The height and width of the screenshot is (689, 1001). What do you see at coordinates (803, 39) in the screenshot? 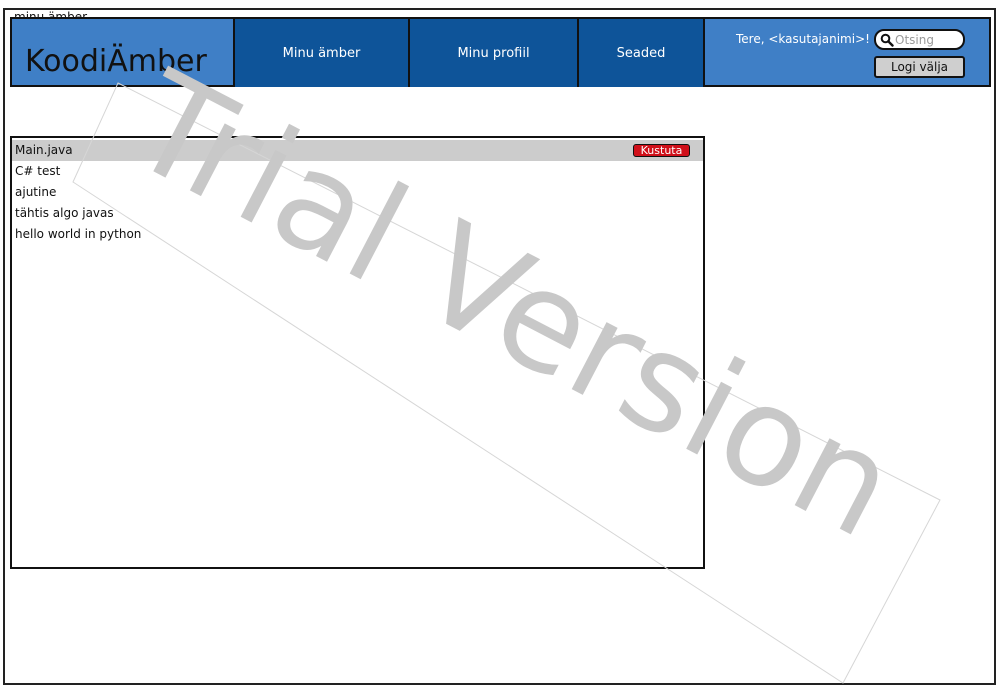
I see `user-greeting: Tere, <kasutajanimi>!` at bounding box center [803, 39].